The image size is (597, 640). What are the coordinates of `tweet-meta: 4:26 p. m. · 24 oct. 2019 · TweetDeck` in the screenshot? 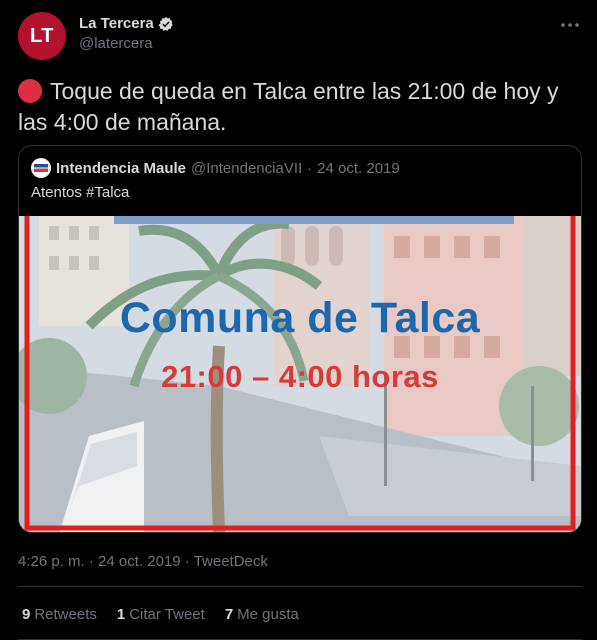 It's located at (143, 561).